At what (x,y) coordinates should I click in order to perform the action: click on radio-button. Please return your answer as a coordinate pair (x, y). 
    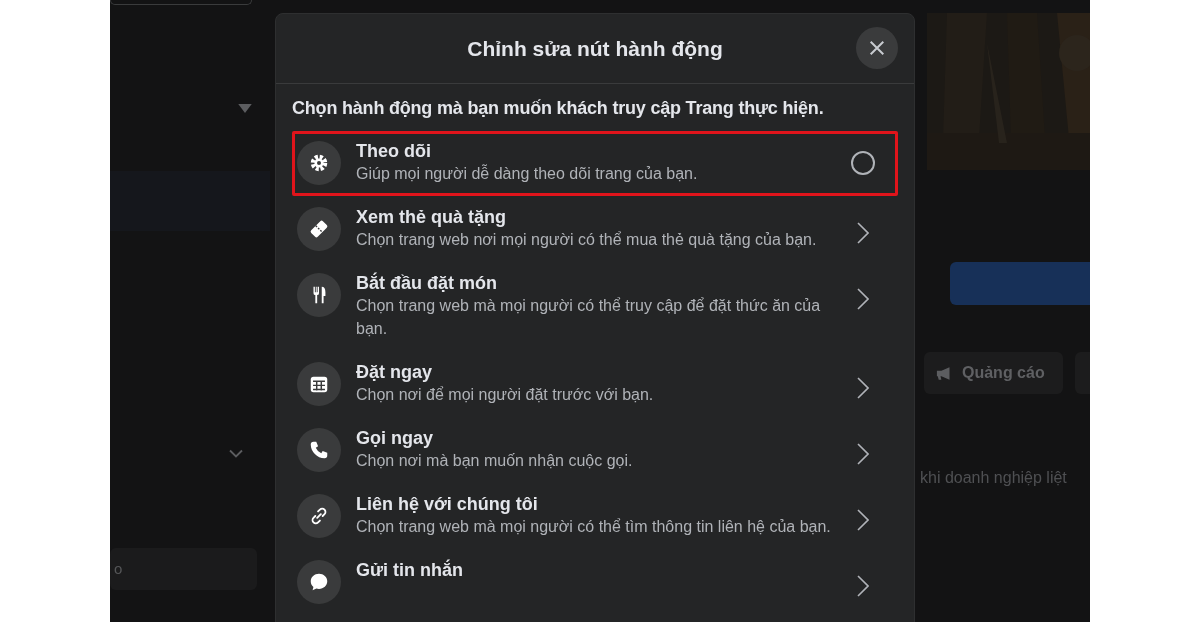
    Looking at the image, I should click on (863, 163).